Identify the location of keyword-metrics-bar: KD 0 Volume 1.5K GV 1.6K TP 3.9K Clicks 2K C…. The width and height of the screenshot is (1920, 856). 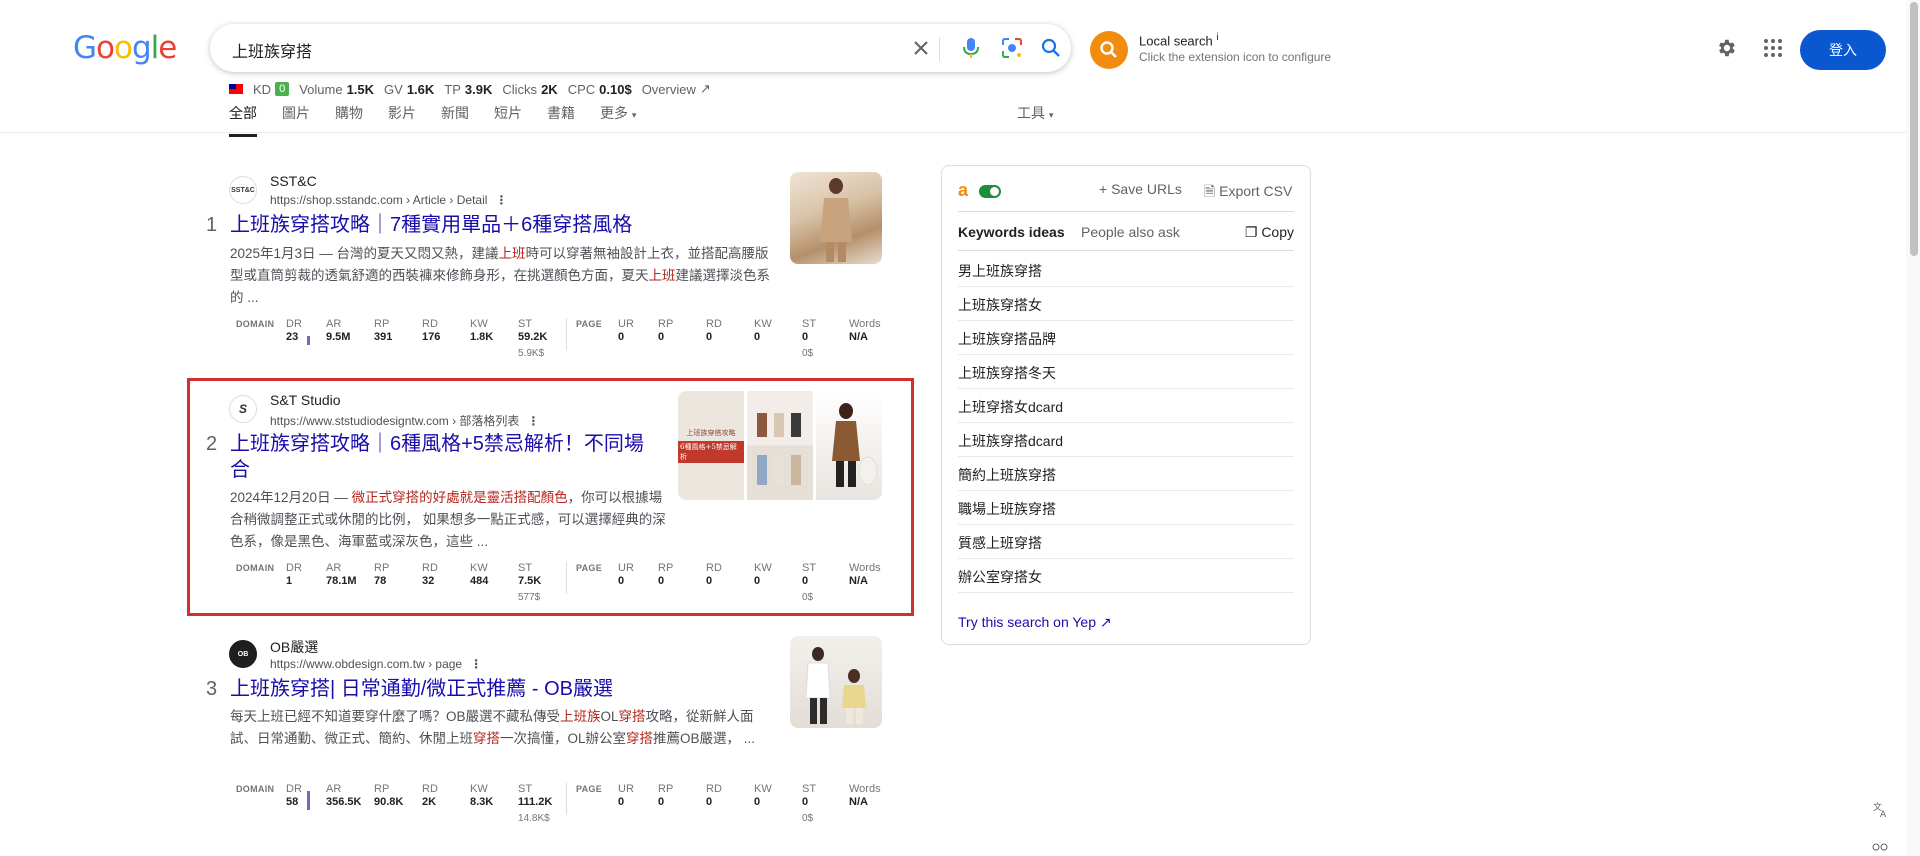
(470, 89).